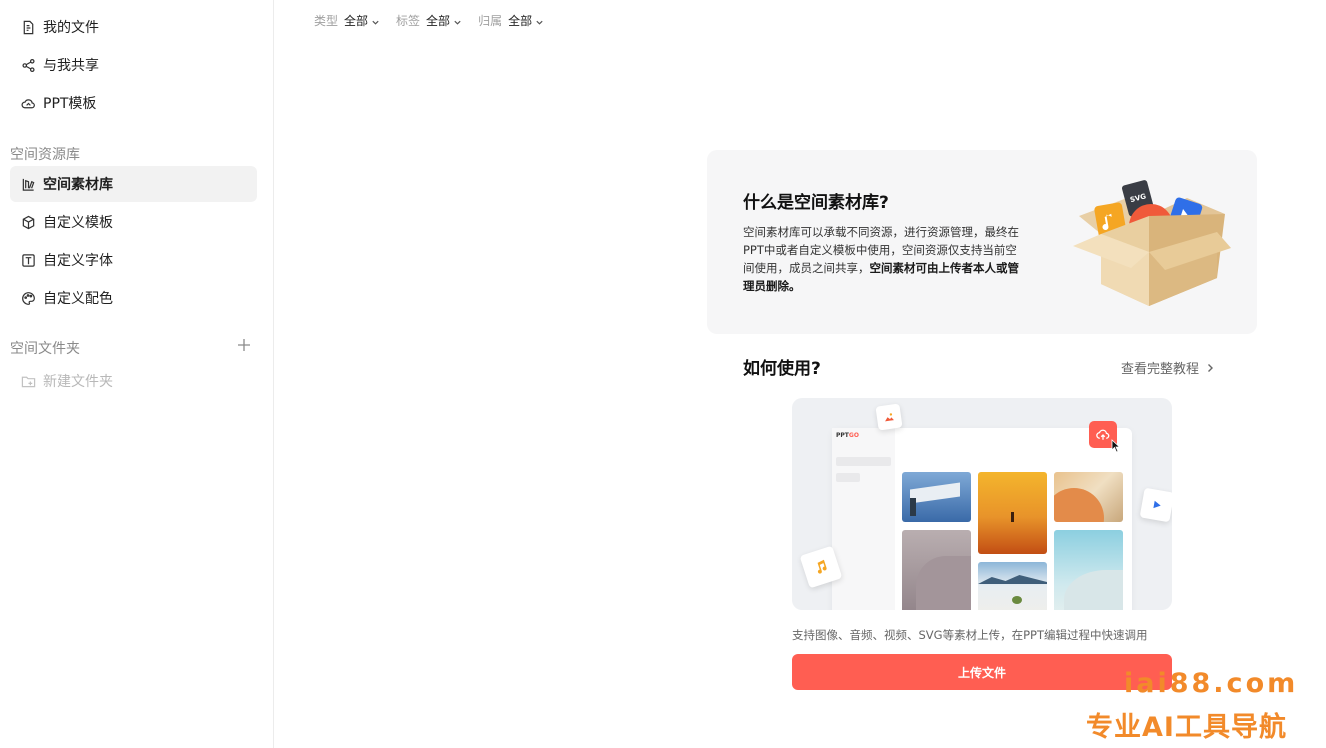  Describe the element at coordinates (133, 222) in the screenshot. I see `sidebar-item-custom-templates: 自定义模板` at that location.